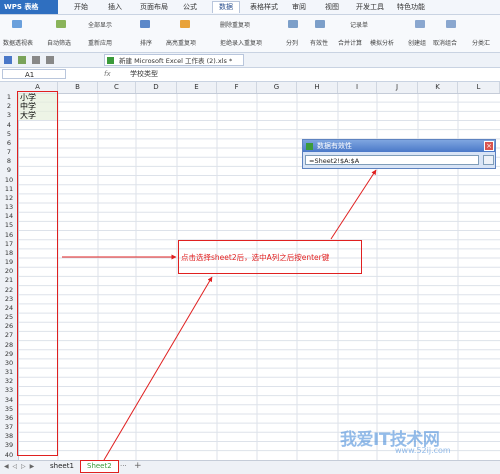 This screenshot has width=500, height=474. What do you see at coordinates (19, 466) in the screenshot?
I see `sheet-nav-arrows-icon: ◀ ◁ ▷ ▶` at bounding box center [19, 466].